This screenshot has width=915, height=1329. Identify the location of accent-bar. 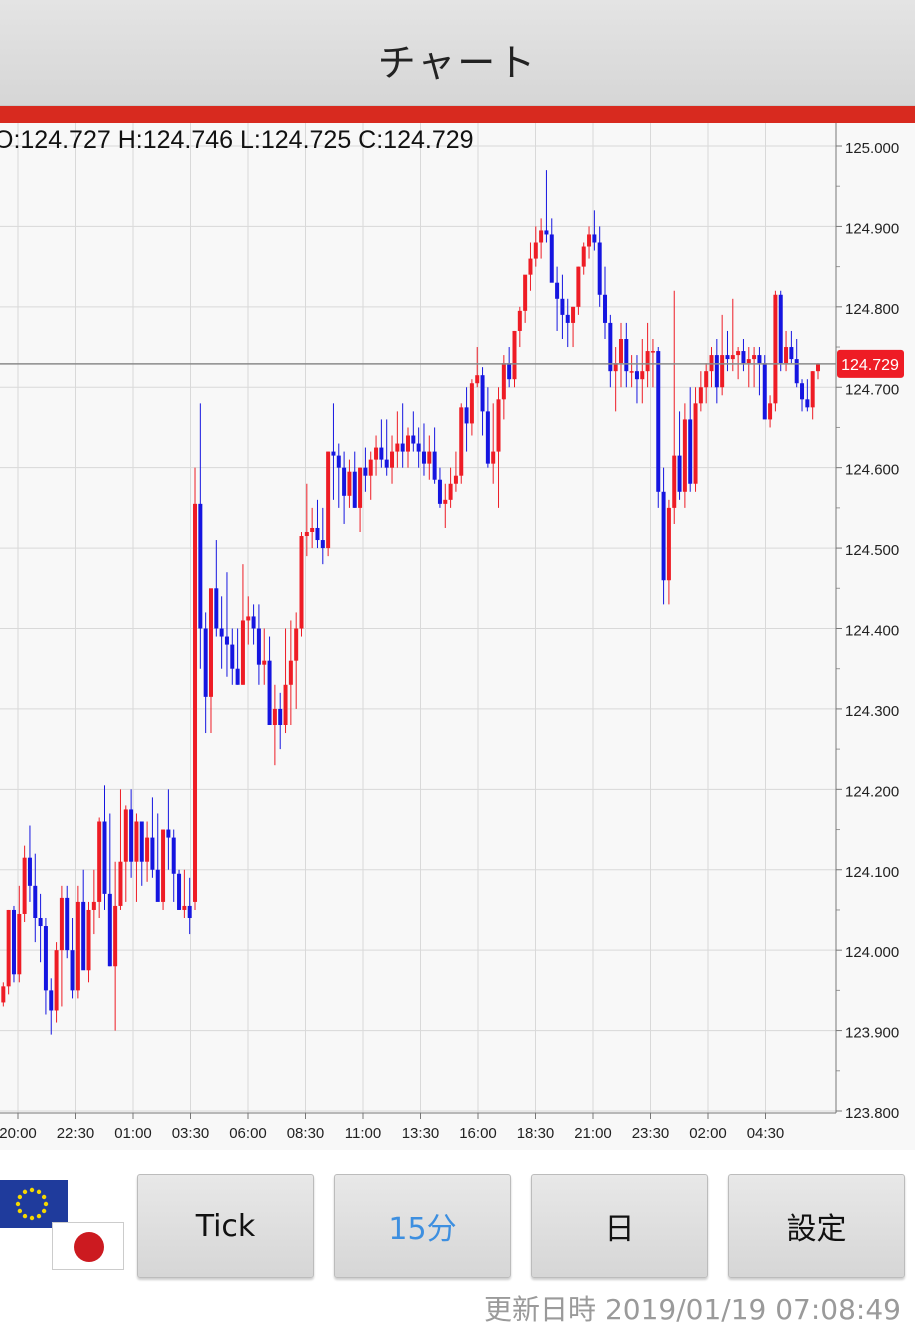
(457, 114).